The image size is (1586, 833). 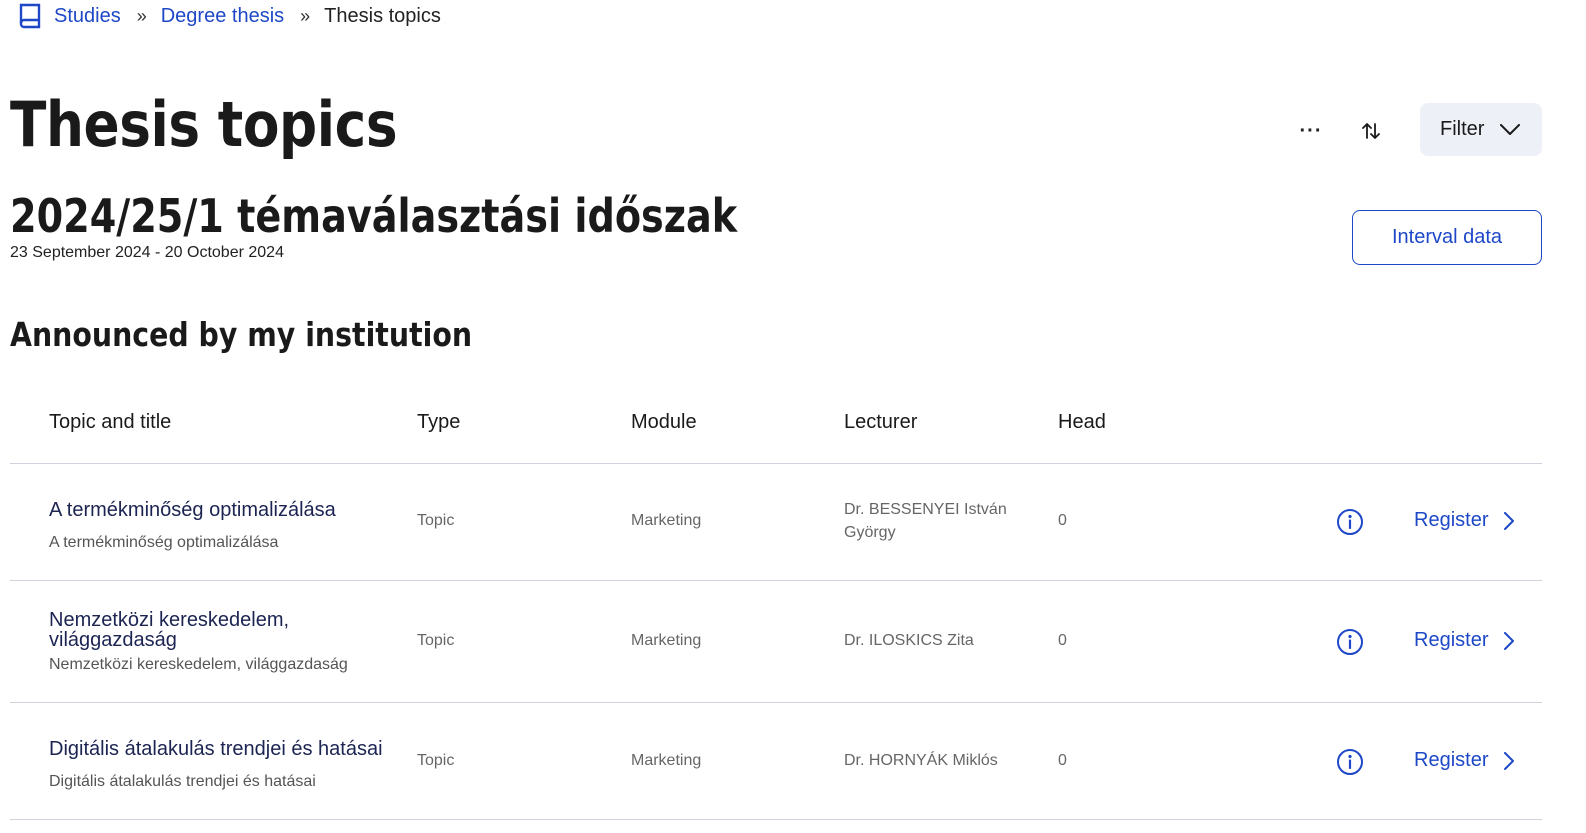 What do you see at coordinates (1510, 129) in the screenshot?
I see `chevron-down-icon` at bounding box center [1510, 129].